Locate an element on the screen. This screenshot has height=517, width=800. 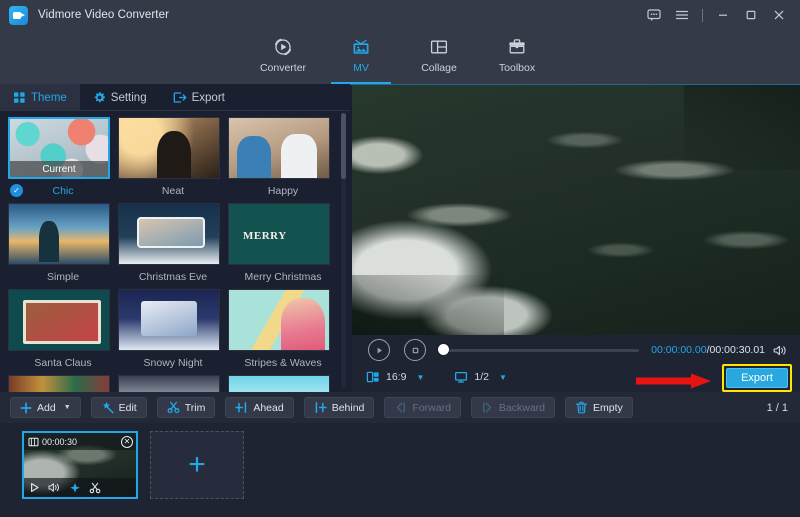
theme-item-stripes-and-waves: Stripes & Waves is located at coordinates (283, 332).